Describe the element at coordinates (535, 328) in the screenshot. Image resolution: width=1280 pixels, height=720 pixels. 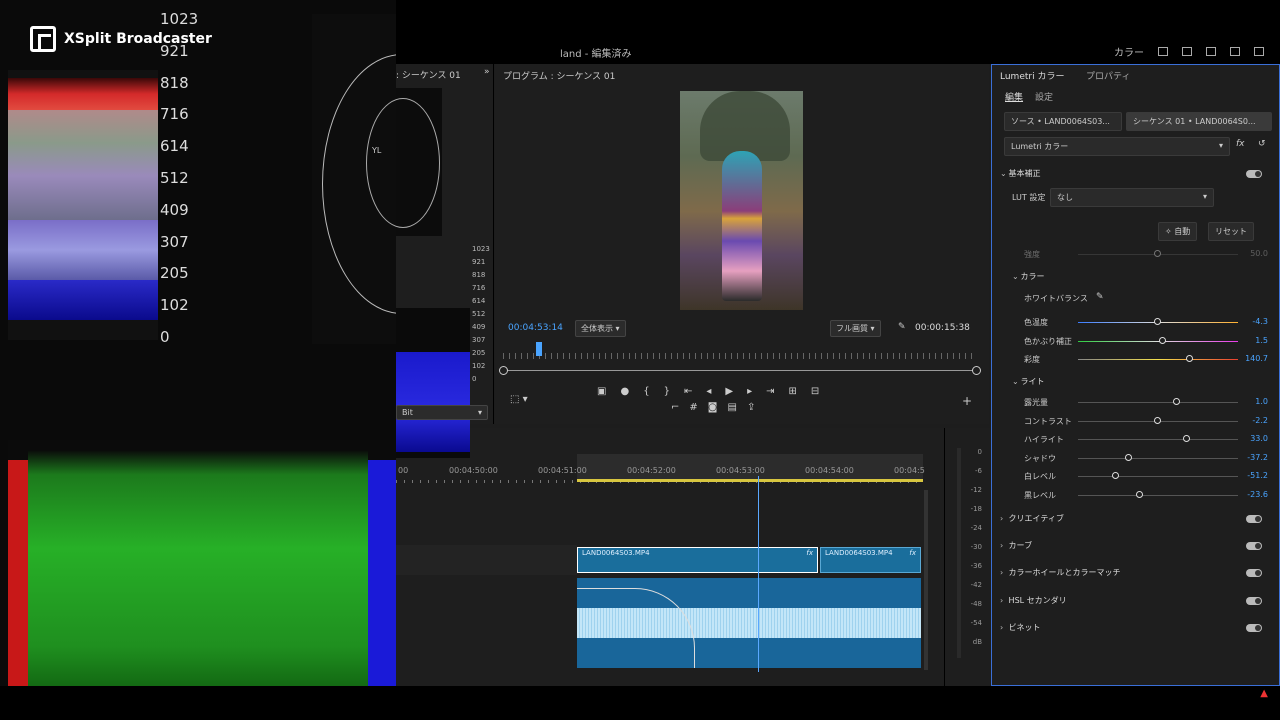
I see `playhead-timecode: 00:04:53:14` at that location.